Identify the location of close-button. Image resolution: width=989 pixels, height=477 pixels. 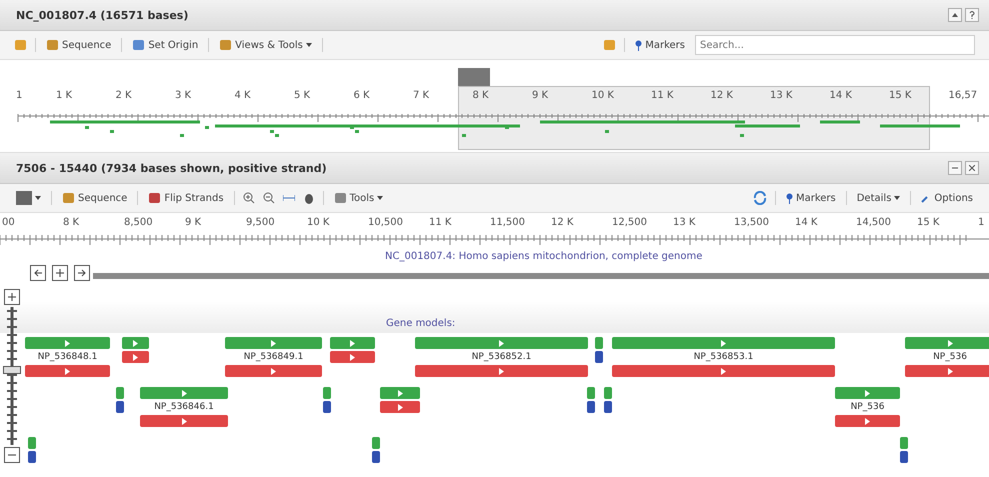
(972, 168).